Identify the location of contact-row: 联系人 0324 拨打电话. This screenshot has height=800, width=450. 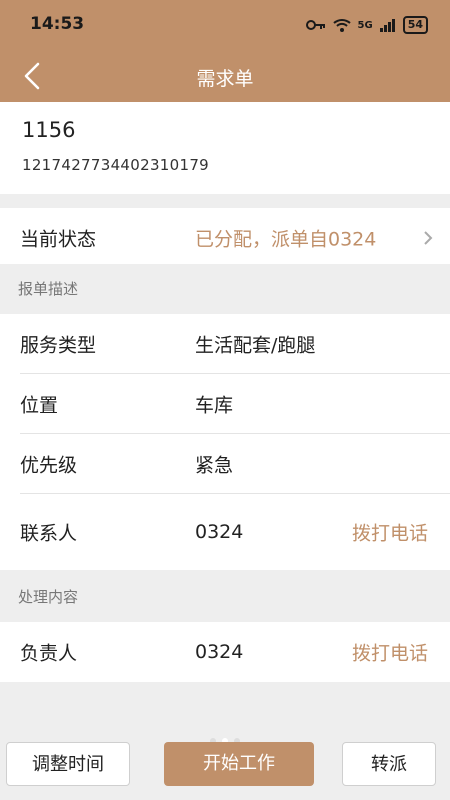
(225, 532).